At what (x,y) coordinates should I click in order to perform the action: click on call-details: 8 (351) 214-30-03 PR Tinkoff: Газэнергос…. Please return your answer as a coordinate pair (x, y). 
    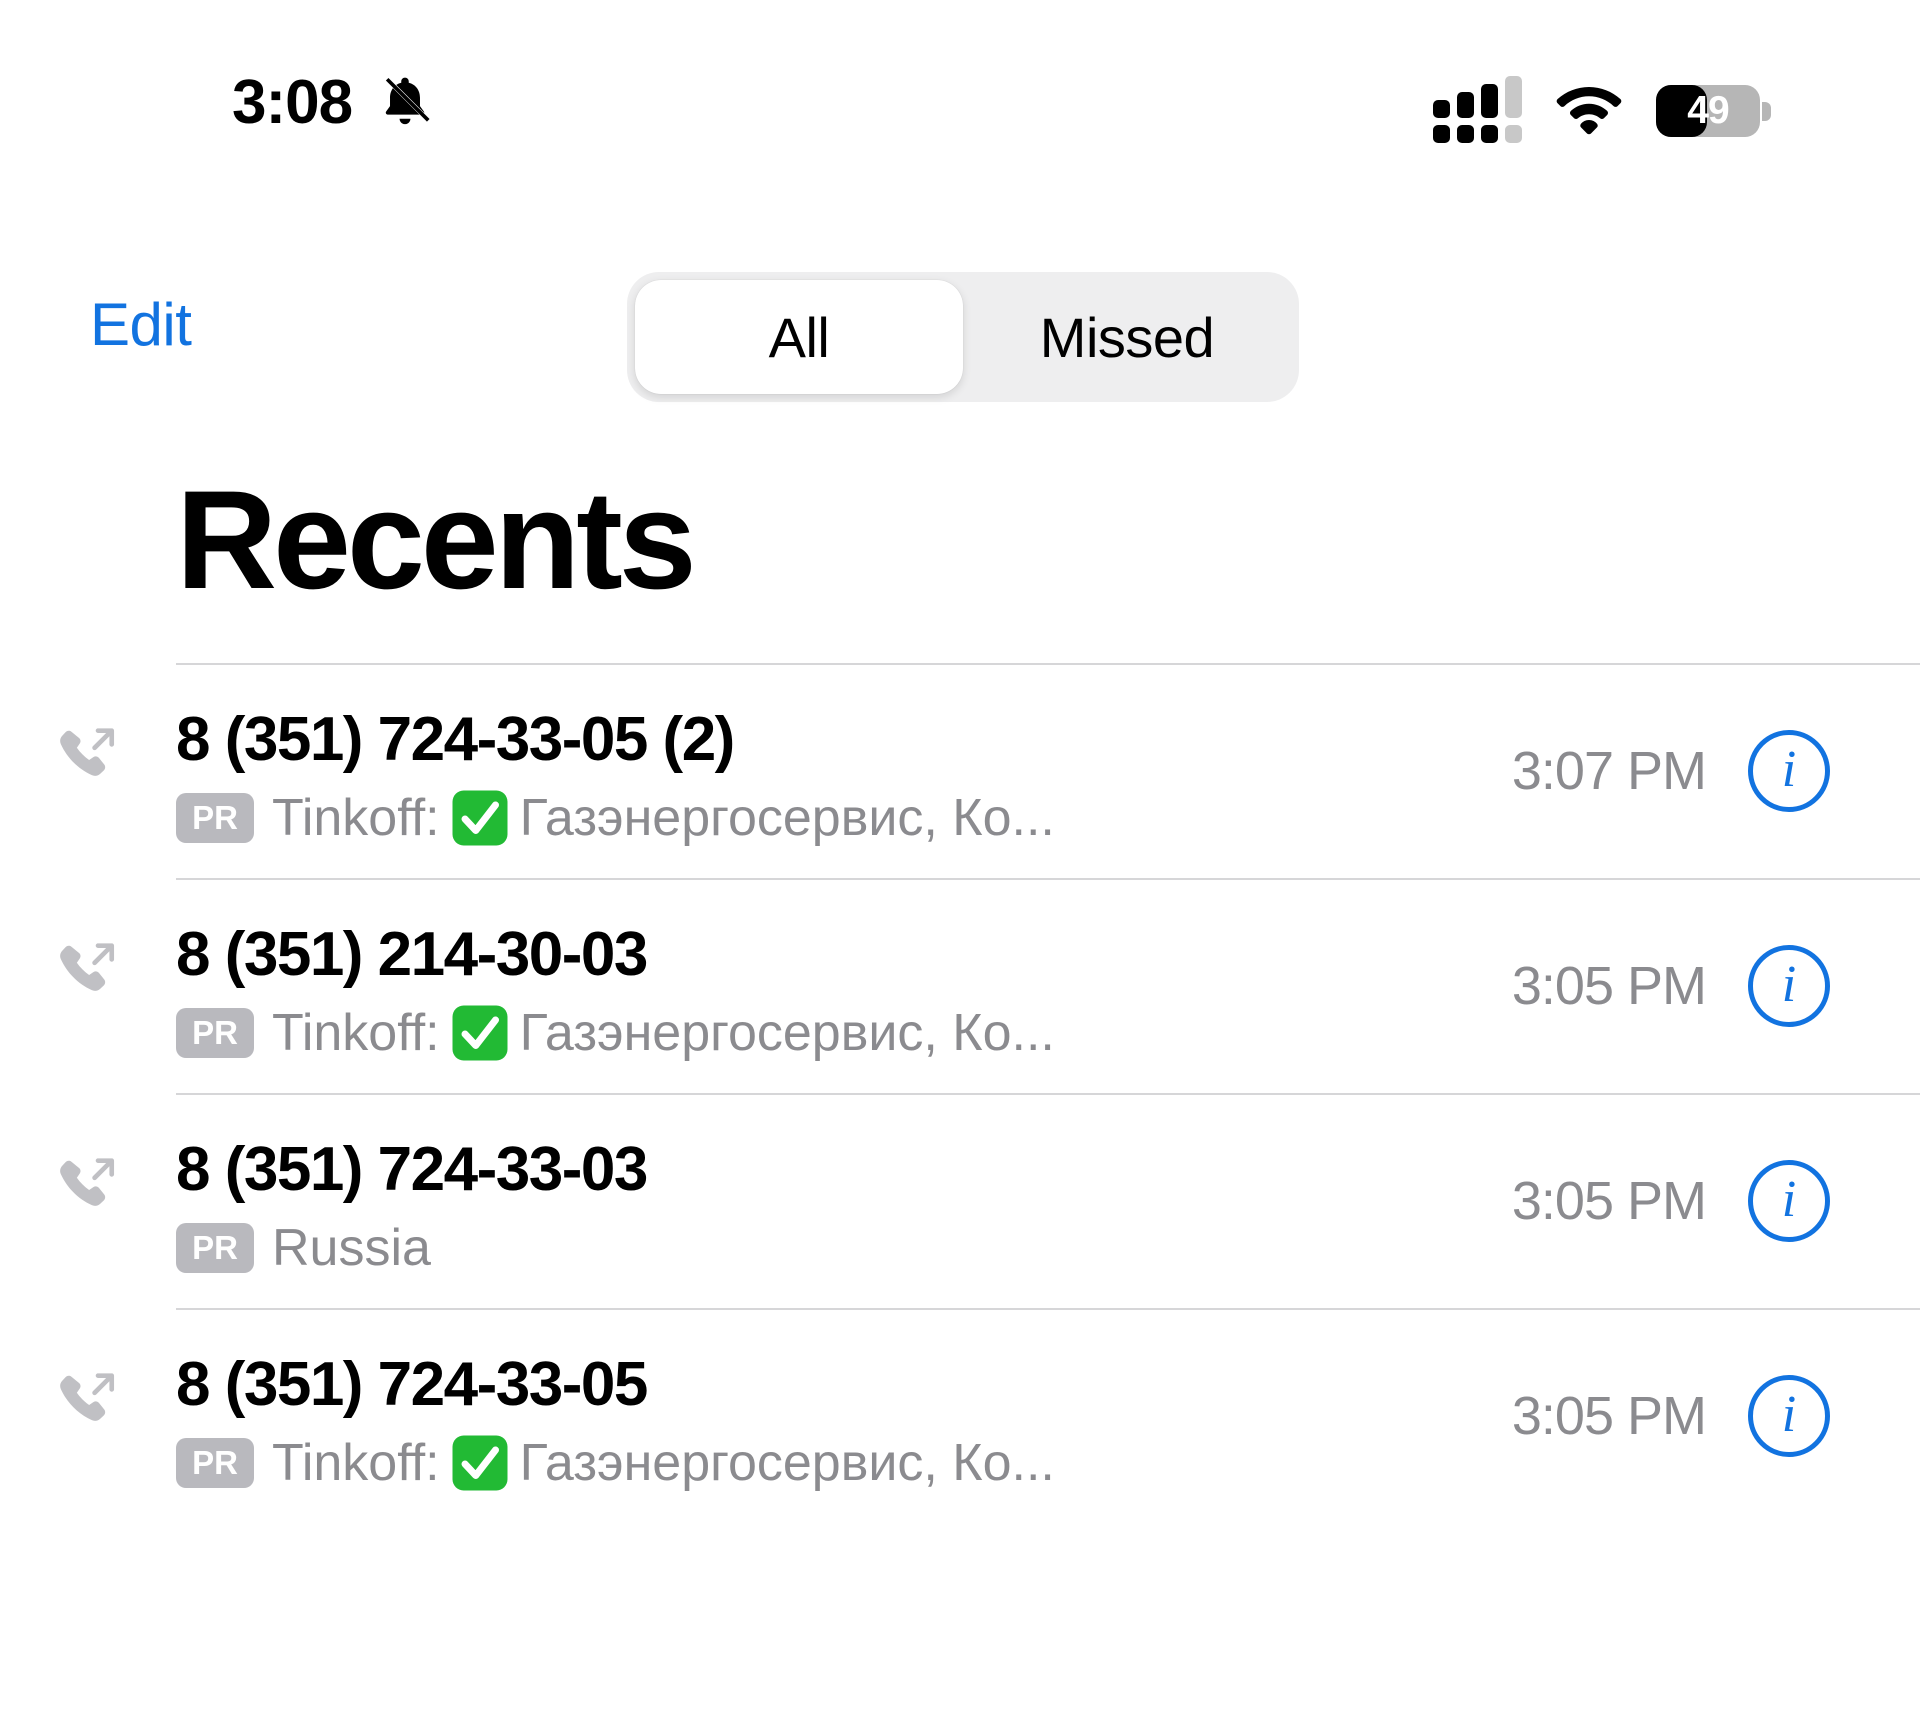
    Looking at the image, I should click on (776, 990).